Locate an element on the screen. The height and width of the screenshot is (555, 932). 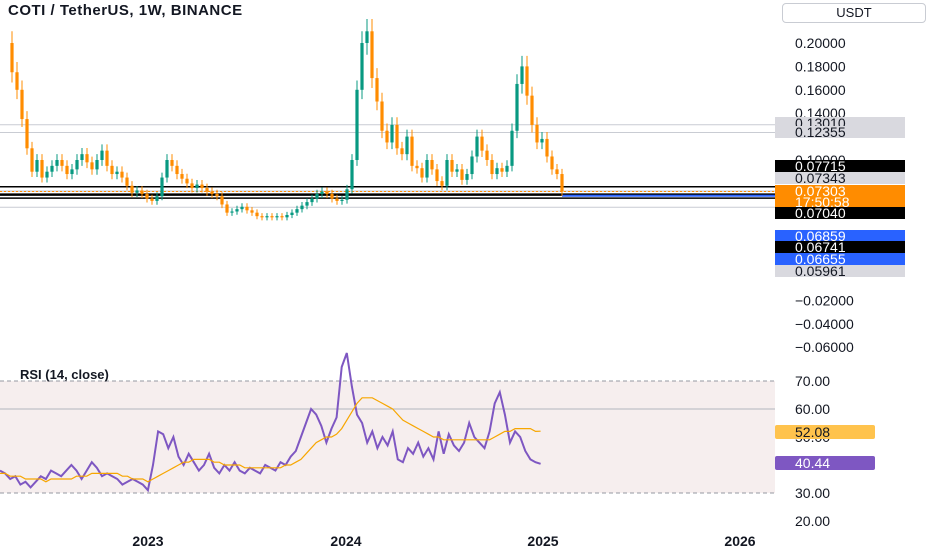
rsi-axis-tick-label: 30.00 is located at coordinates (812, 493).